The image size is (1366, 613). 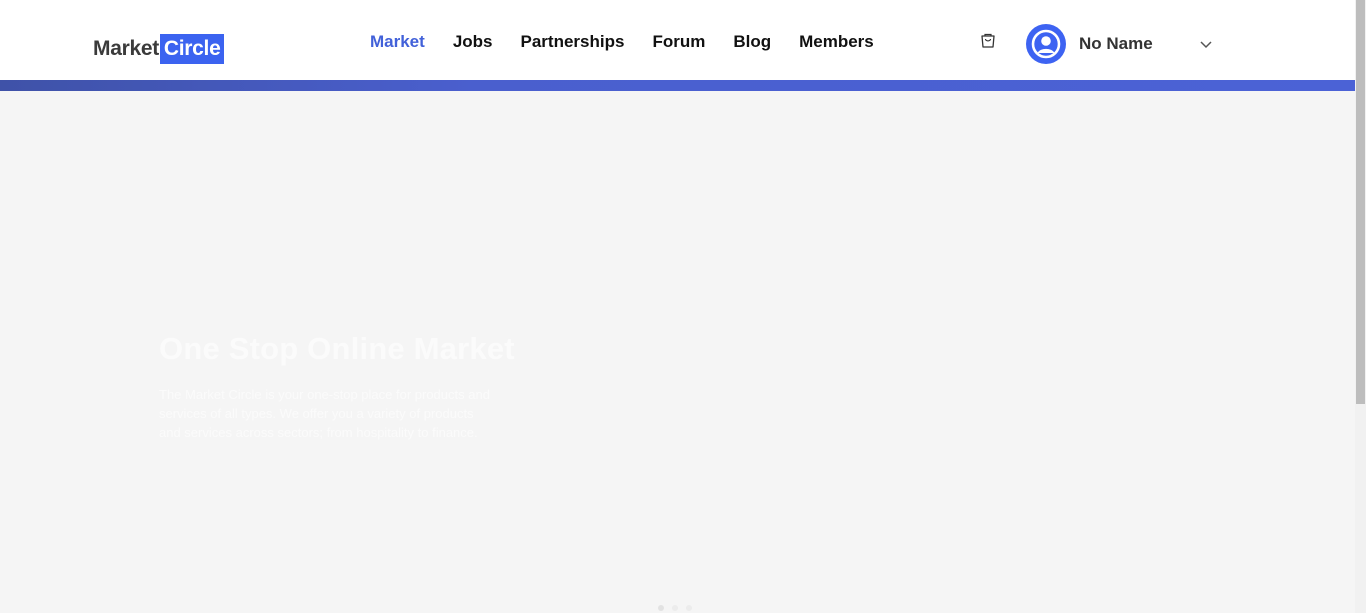 What do you see at coordinates (677, 85) in the screenshot?
I see `header-accent-bar` at bounding box center [677, 85].